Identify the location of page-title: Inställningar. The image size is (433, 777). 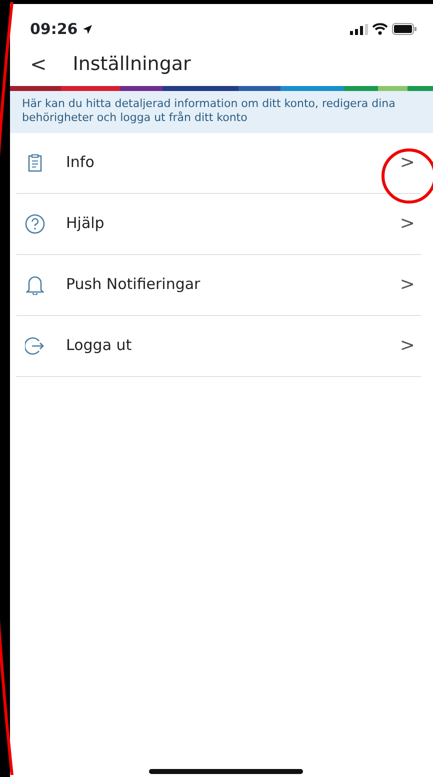
(131, 64).